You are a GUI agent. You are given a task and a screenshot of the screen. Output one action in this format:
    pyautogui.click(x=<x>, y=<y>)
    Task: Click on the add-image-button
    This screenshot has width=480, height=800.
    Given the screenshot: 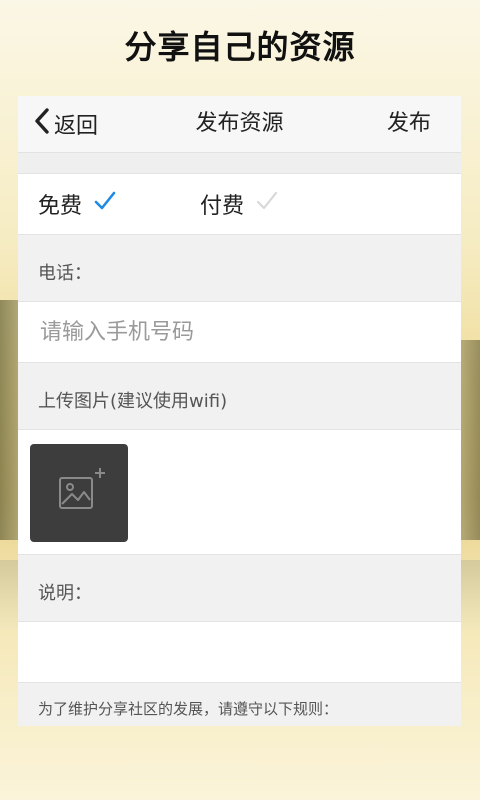 What is the action you would take?
    pyautogui.click(x=79, y=493)
    